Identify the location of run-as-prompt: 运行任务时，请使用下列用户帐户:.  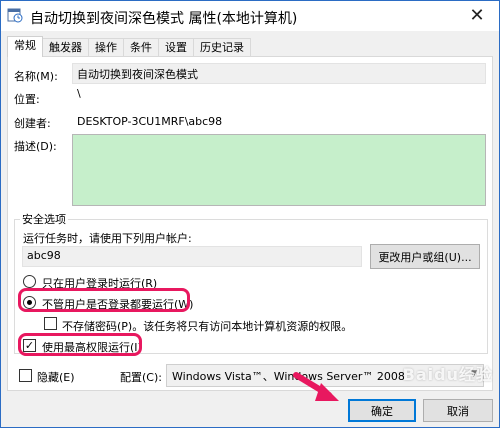
(107, 238).